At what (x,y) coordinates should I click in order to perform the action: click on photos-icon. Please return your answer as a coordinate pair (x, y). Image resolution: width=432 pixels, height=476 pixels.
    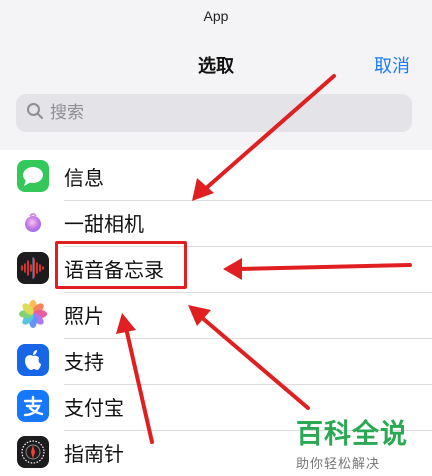
    Looking at the image, I should click on (33, 314).